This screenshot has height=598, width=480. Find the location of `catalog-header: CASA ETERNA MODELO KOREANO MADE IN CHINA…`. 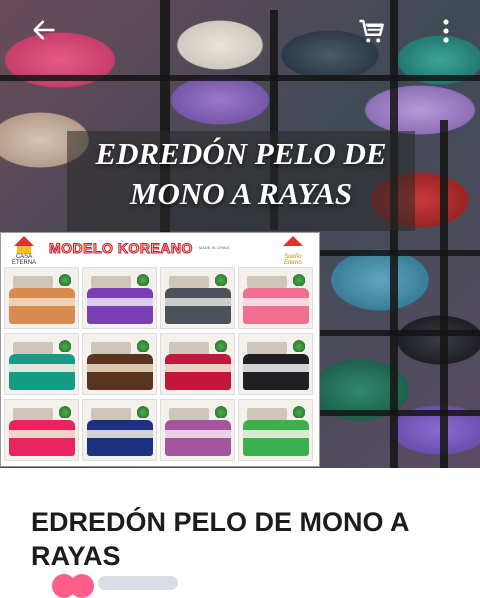

catalog-header: CASA ETERNA MODELO KOREANO MADE IN CHINA… is located at coordinates (160, 249).